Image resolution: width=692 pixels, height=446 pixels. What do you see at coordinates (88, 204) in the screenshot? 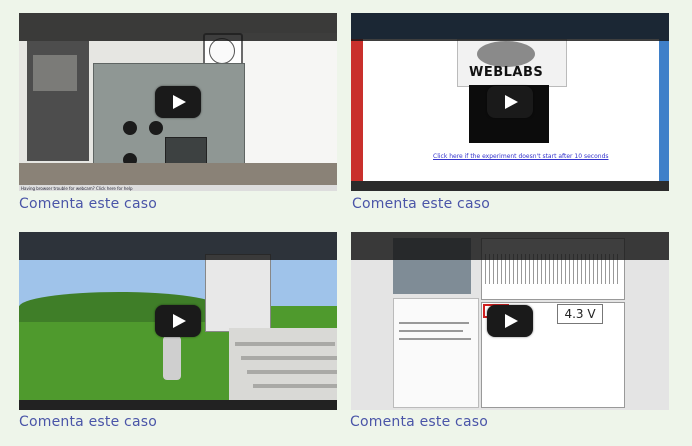
I see `comment-link-1: Comenta este caso` at bounding box center [88, 204].